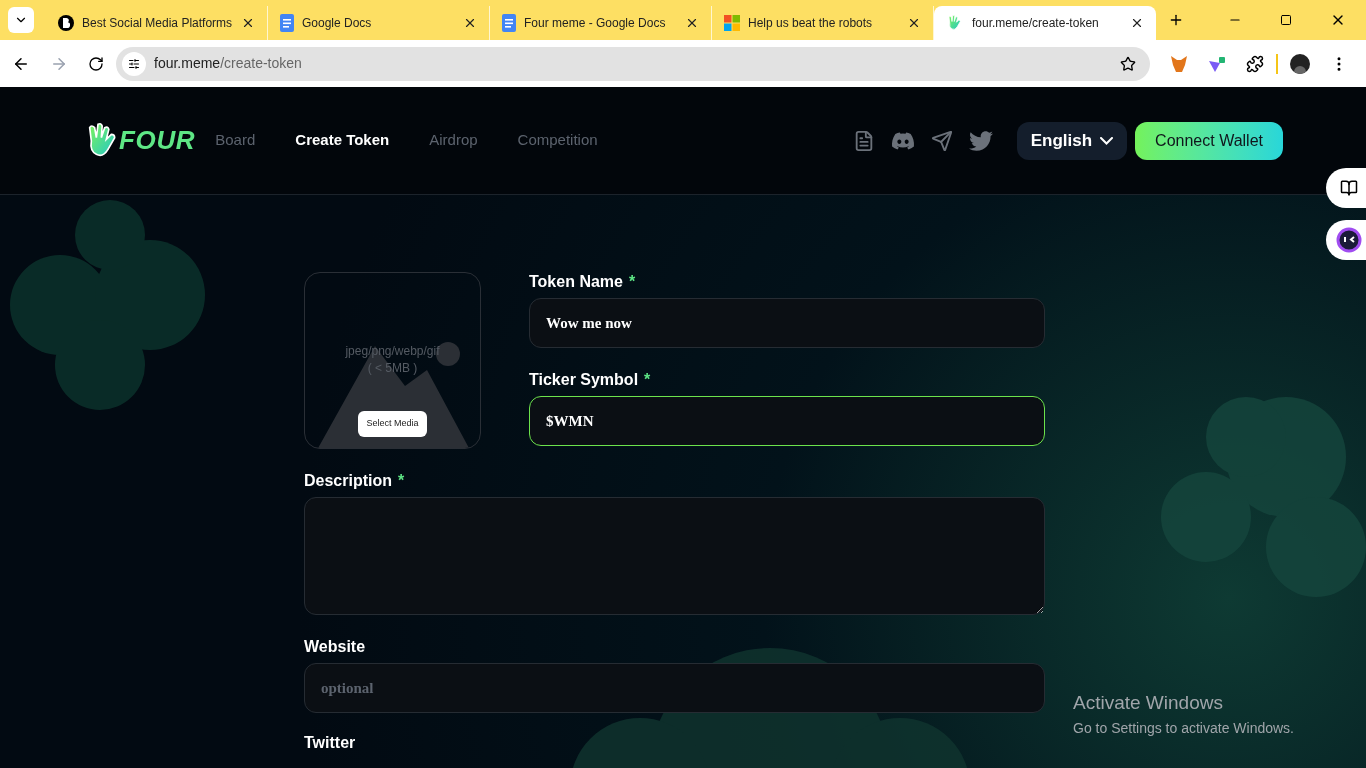  What do you see at coordinates (21, 20) in the screenshot?
I see `tab-search-button` at bounding box center [21, 20].